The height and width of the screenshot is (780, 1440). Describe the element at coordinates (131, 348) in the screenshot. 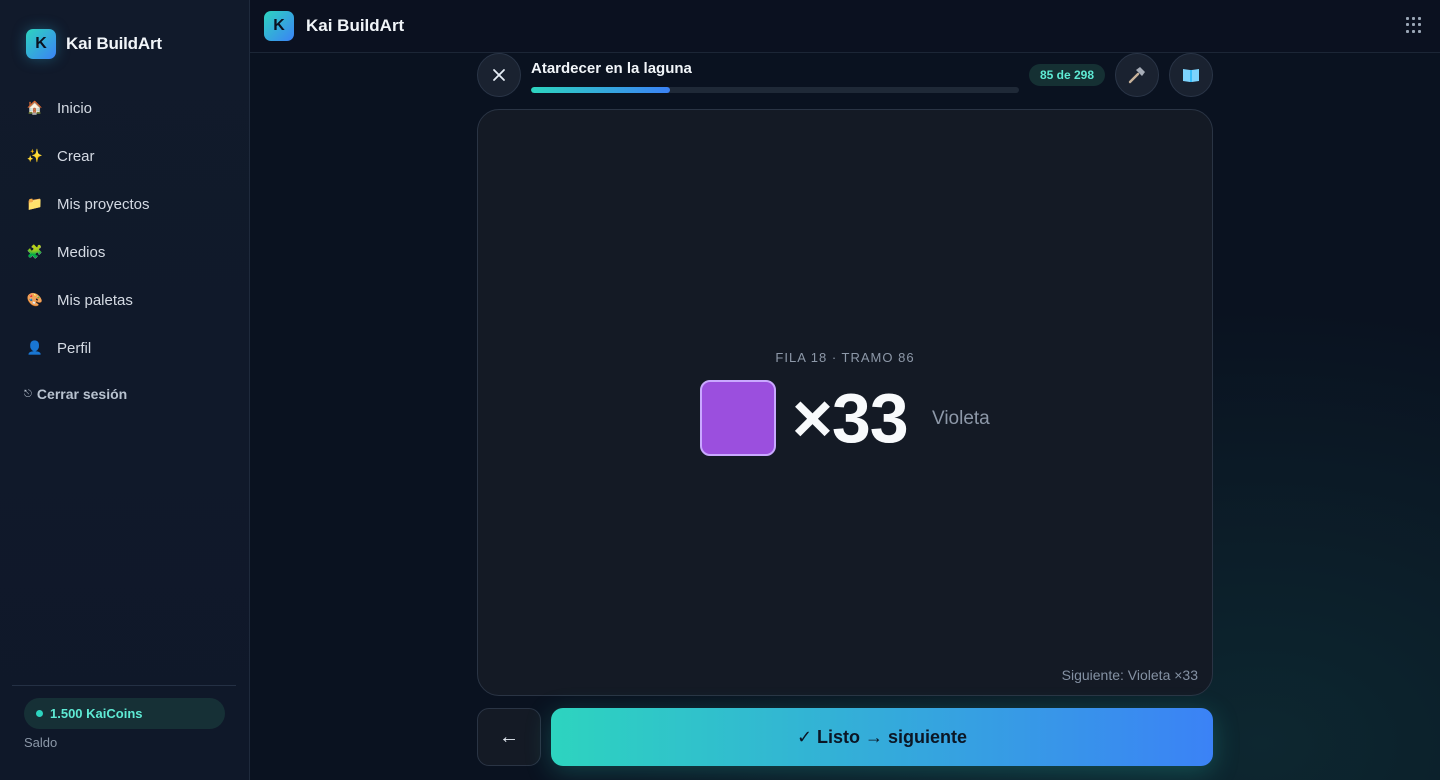

I see `sidebar-item-perfil: 👤 Perfil` at that location.